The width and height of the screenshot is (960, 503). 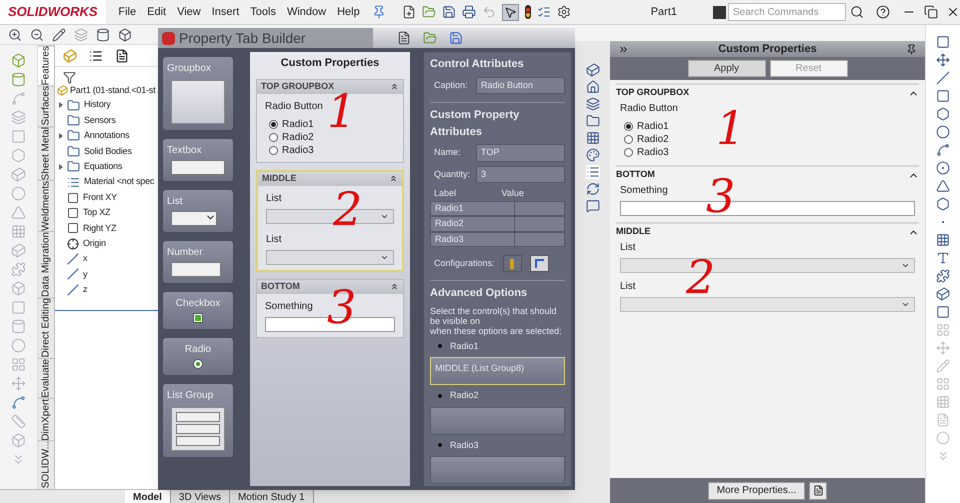 I want to click on option-label: Radio1, so click(x=464, y=346).